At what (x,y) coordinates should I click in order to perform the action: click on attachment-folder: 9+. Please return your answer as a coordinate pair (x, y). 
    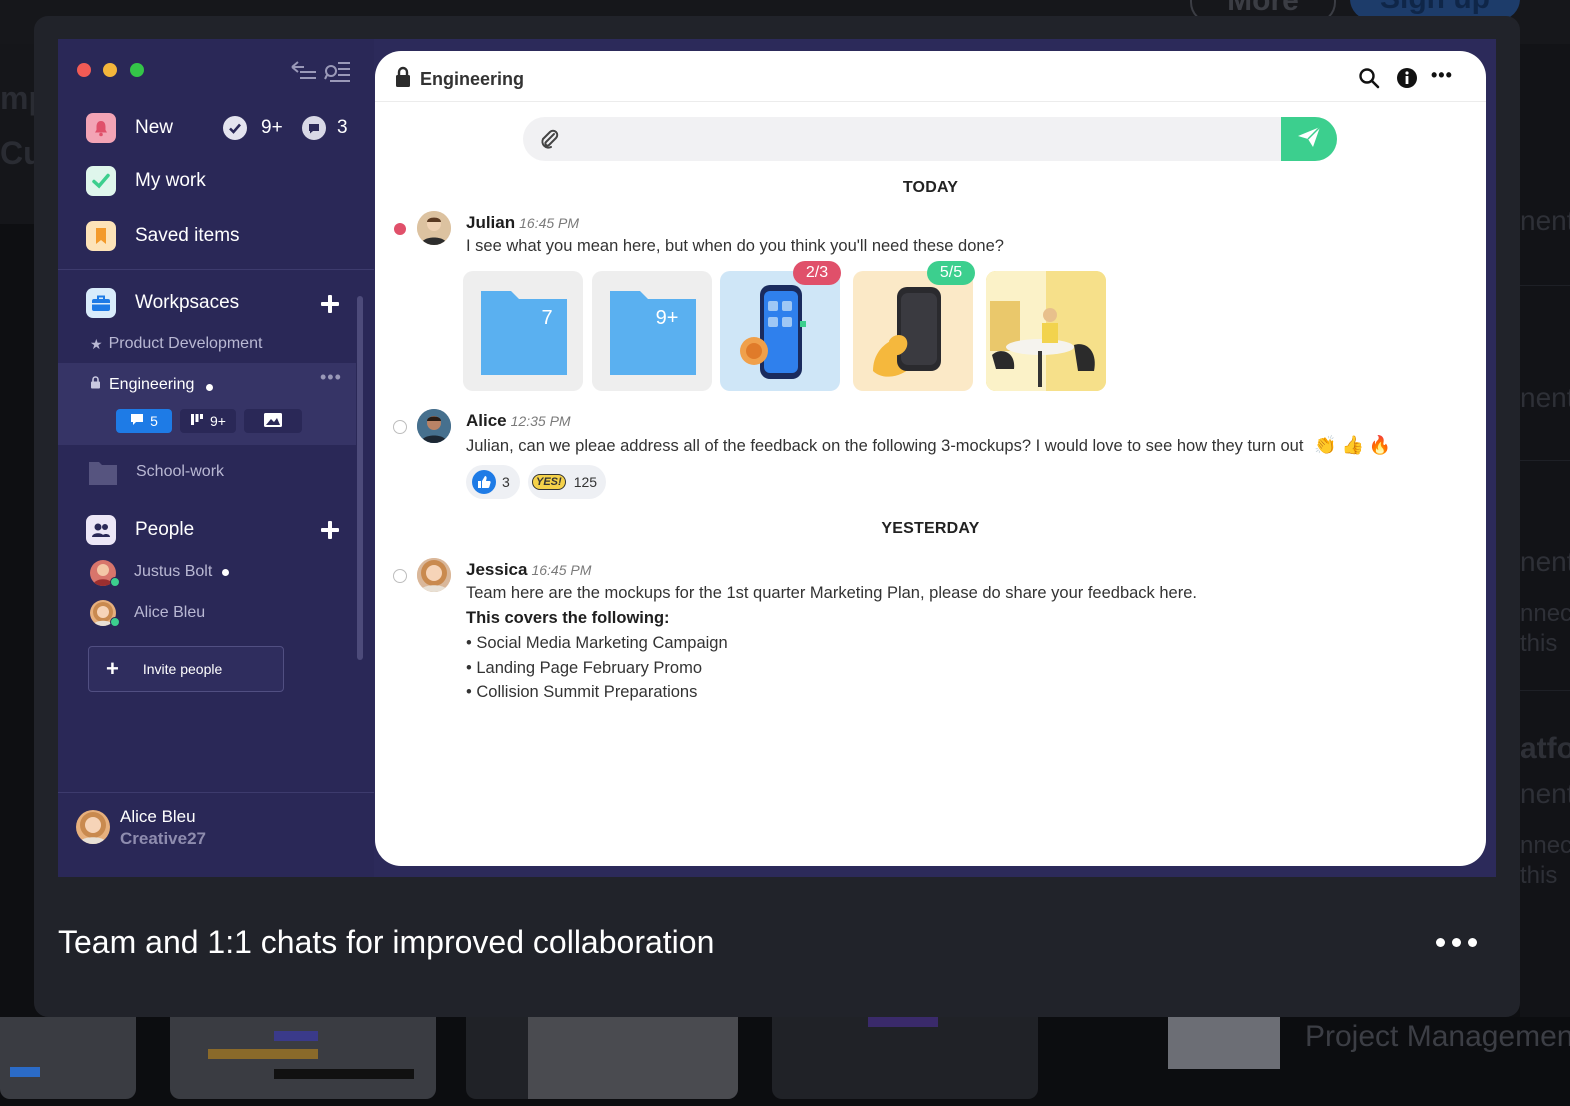
    Looking at the image, I should click on (652, 331).